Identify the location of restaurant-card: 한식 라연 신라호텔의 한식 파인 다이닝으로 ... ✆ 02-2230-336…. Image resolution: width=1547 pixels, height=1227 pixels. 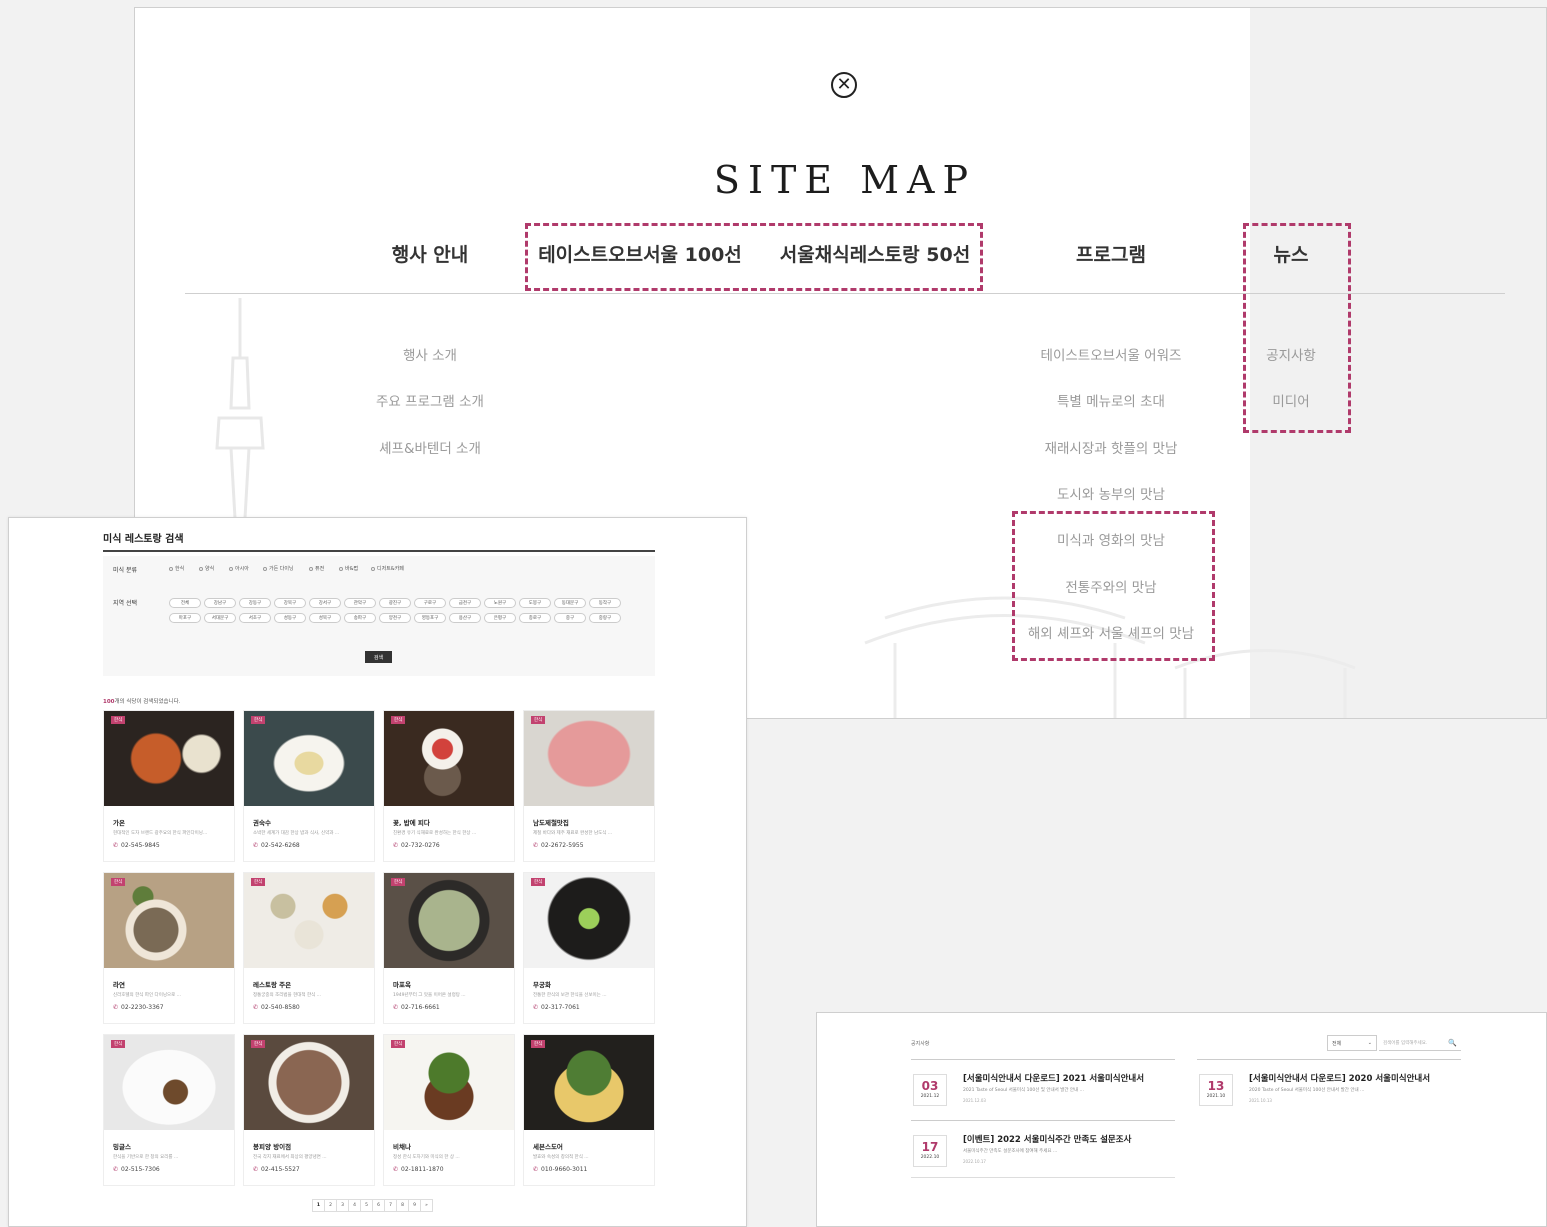
(169, 948).